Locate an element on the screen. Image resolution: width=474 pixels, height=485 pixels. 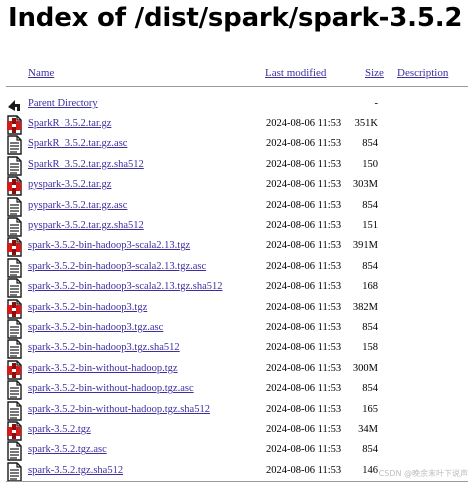
column-header-description: Description is located at coordinates (422, 73).